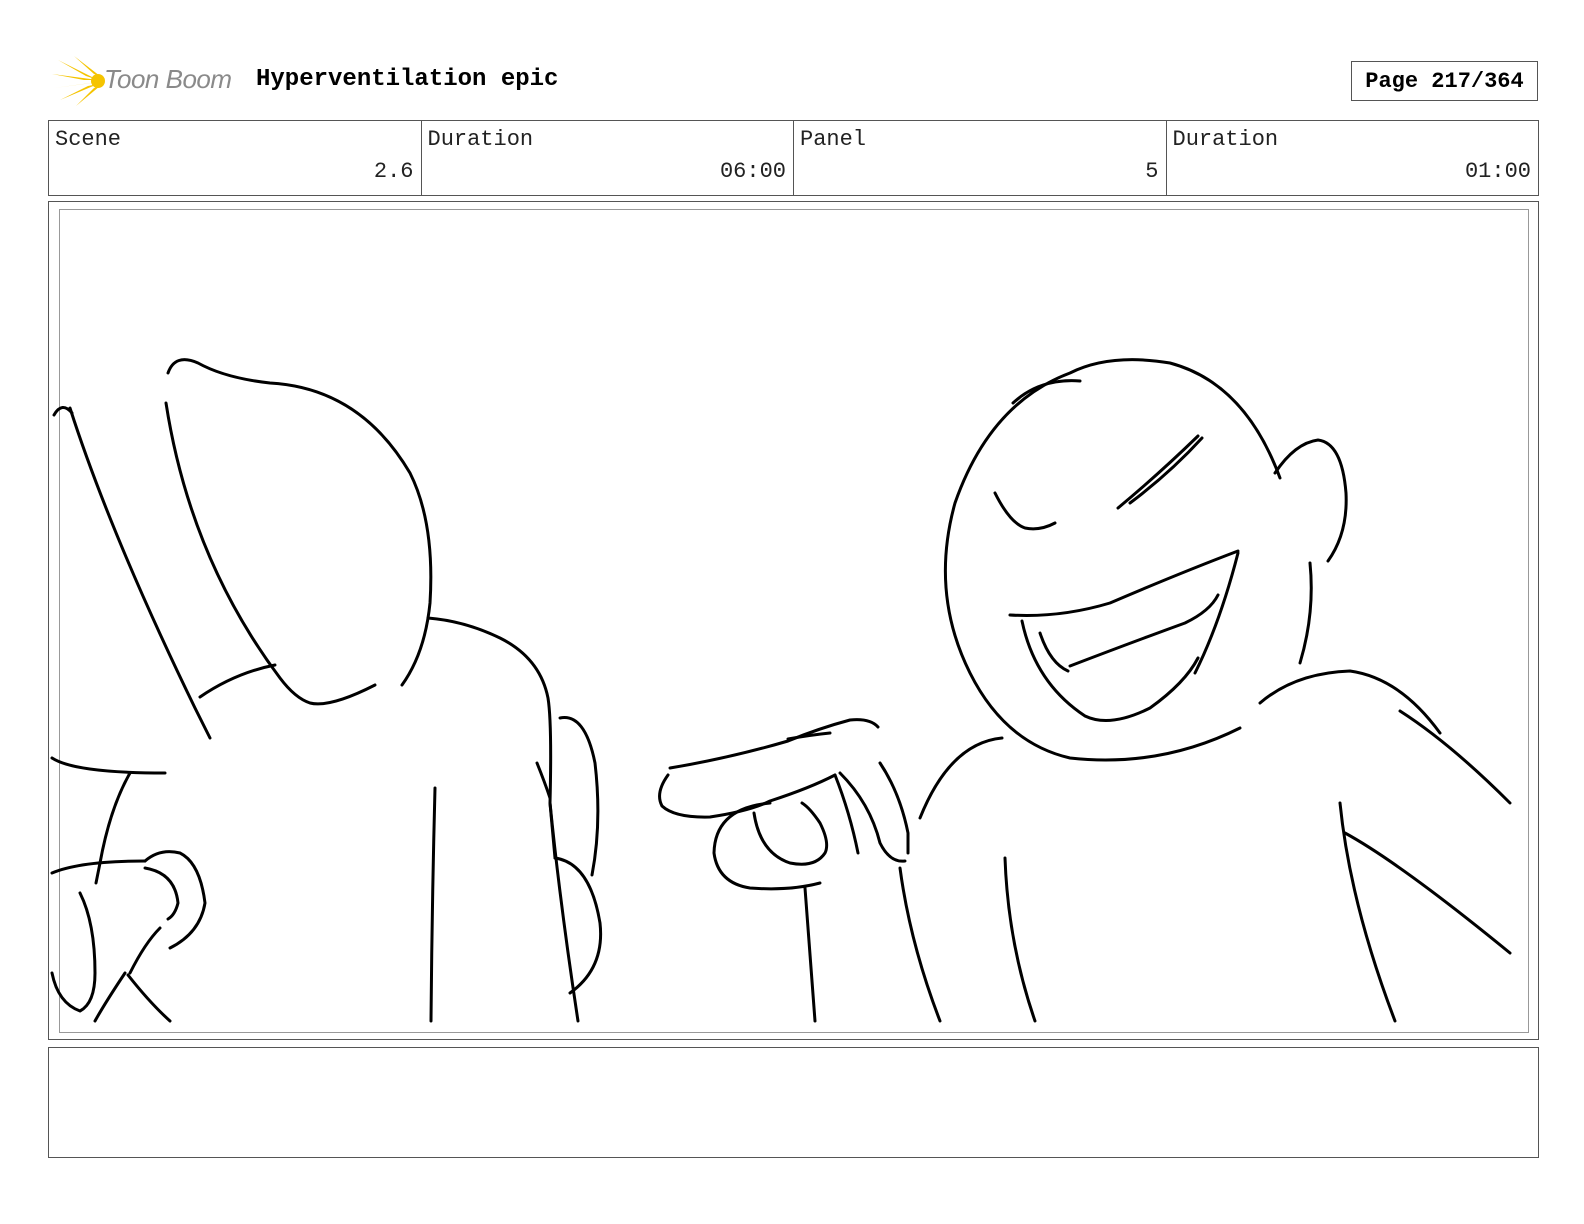 Image resolution: width=1584 pixels, height=1224 pixels. What do you see at coordinates (1497, 171) in the screenshot?
I see `panel-duration-value: 01:00` at bounding box center [1497, 171].